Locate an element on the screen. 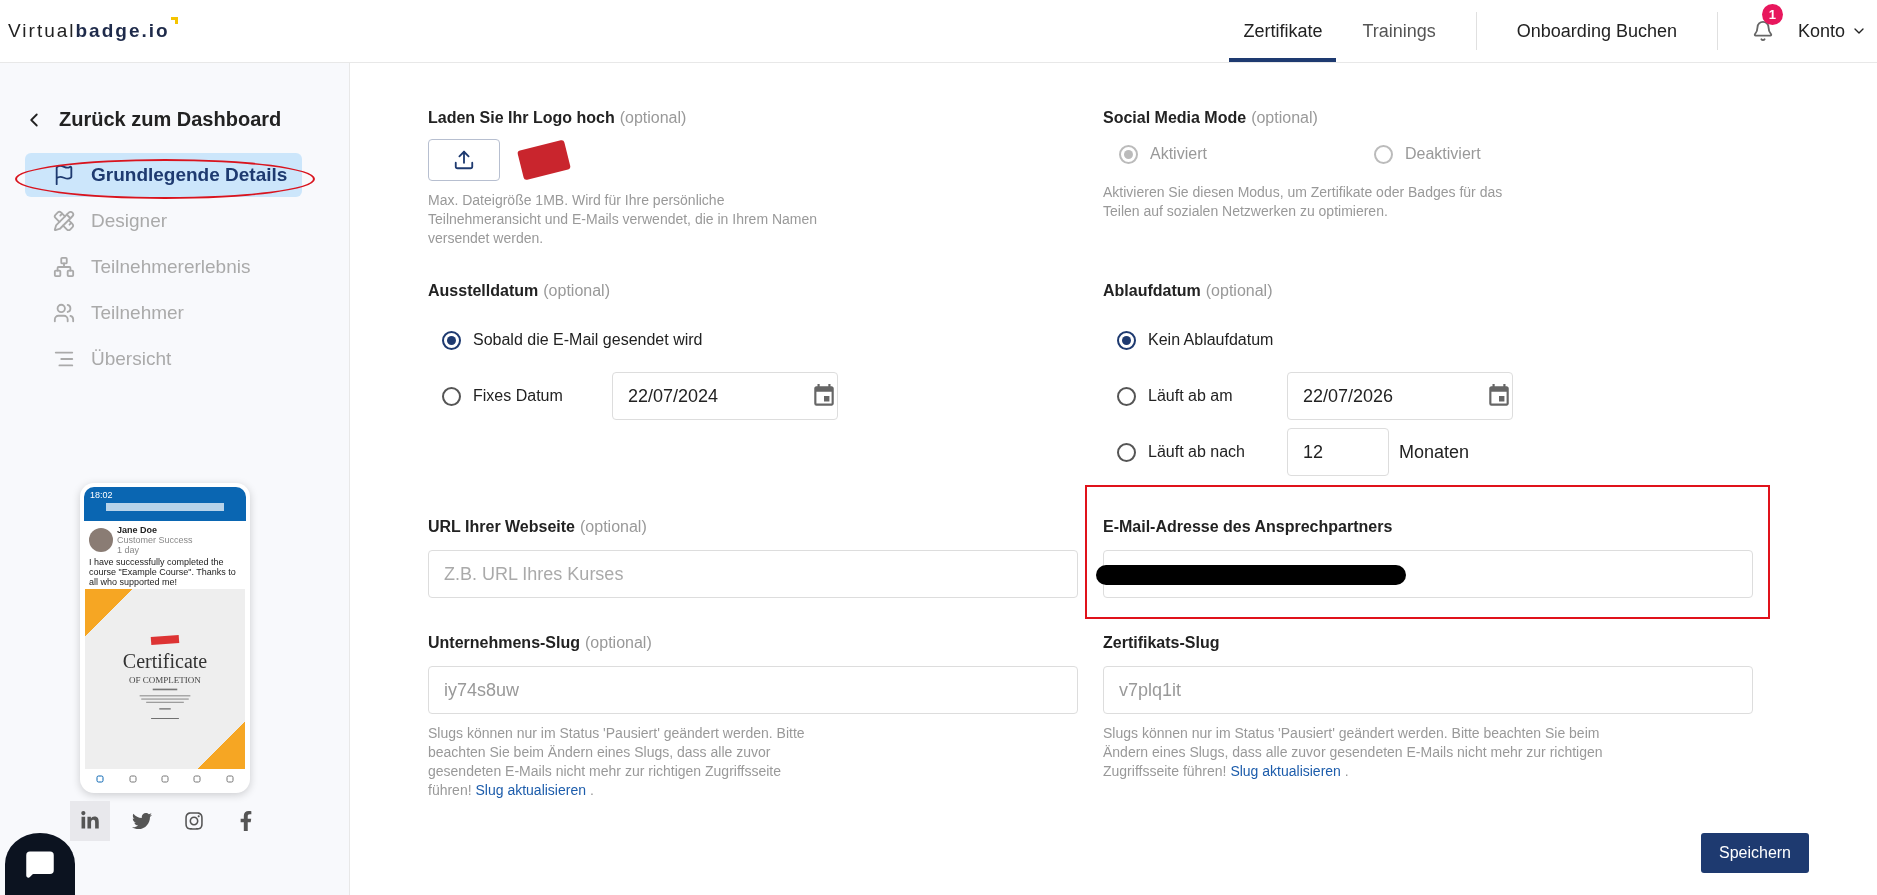  field-label: Unternehmens-Slug (optional) is located at coordinates (540, 643).